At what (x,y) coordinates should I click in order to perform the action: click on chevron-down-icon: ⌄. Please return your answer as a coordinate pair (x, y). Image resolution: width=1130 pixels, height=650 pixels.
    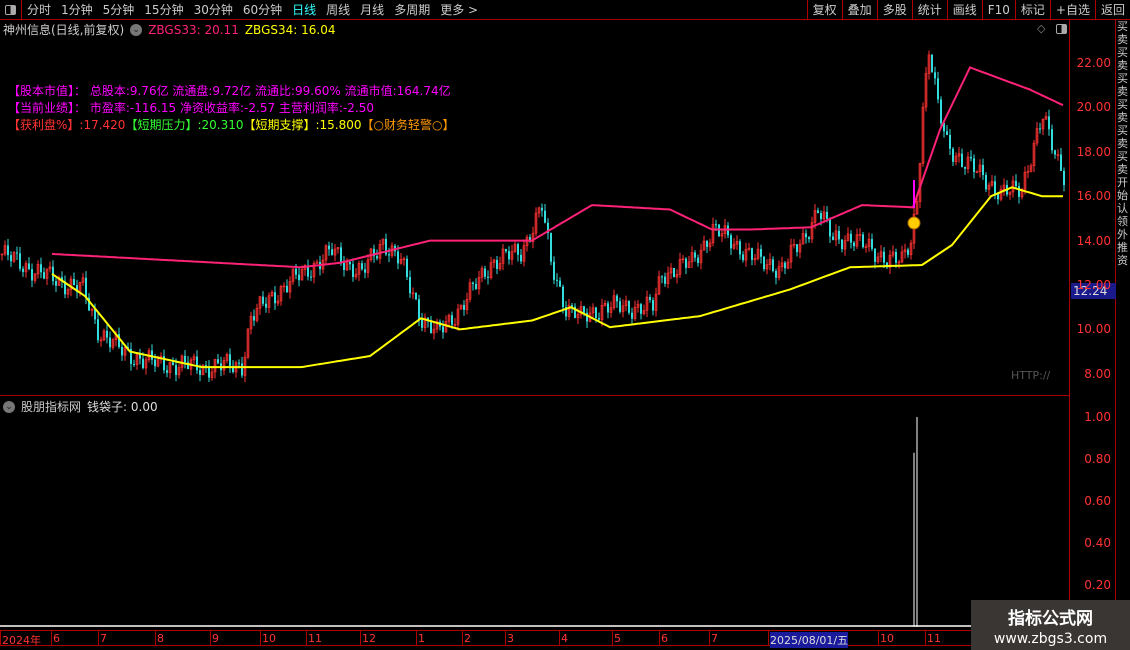
    Looking at the image, I should click on (9, 406).